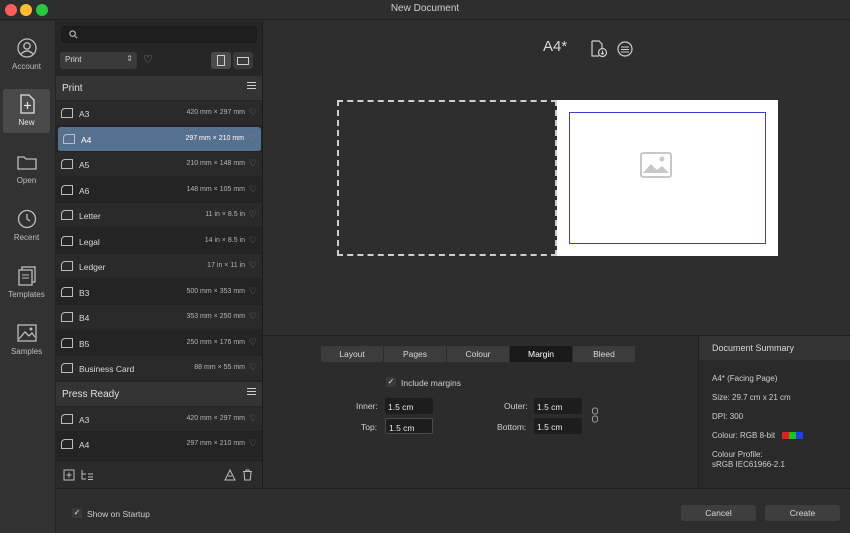 The image size is (850, 533). Describe the element at coordinates (69, 475) in the screenshot. I see `add-preset-icon` at that location.